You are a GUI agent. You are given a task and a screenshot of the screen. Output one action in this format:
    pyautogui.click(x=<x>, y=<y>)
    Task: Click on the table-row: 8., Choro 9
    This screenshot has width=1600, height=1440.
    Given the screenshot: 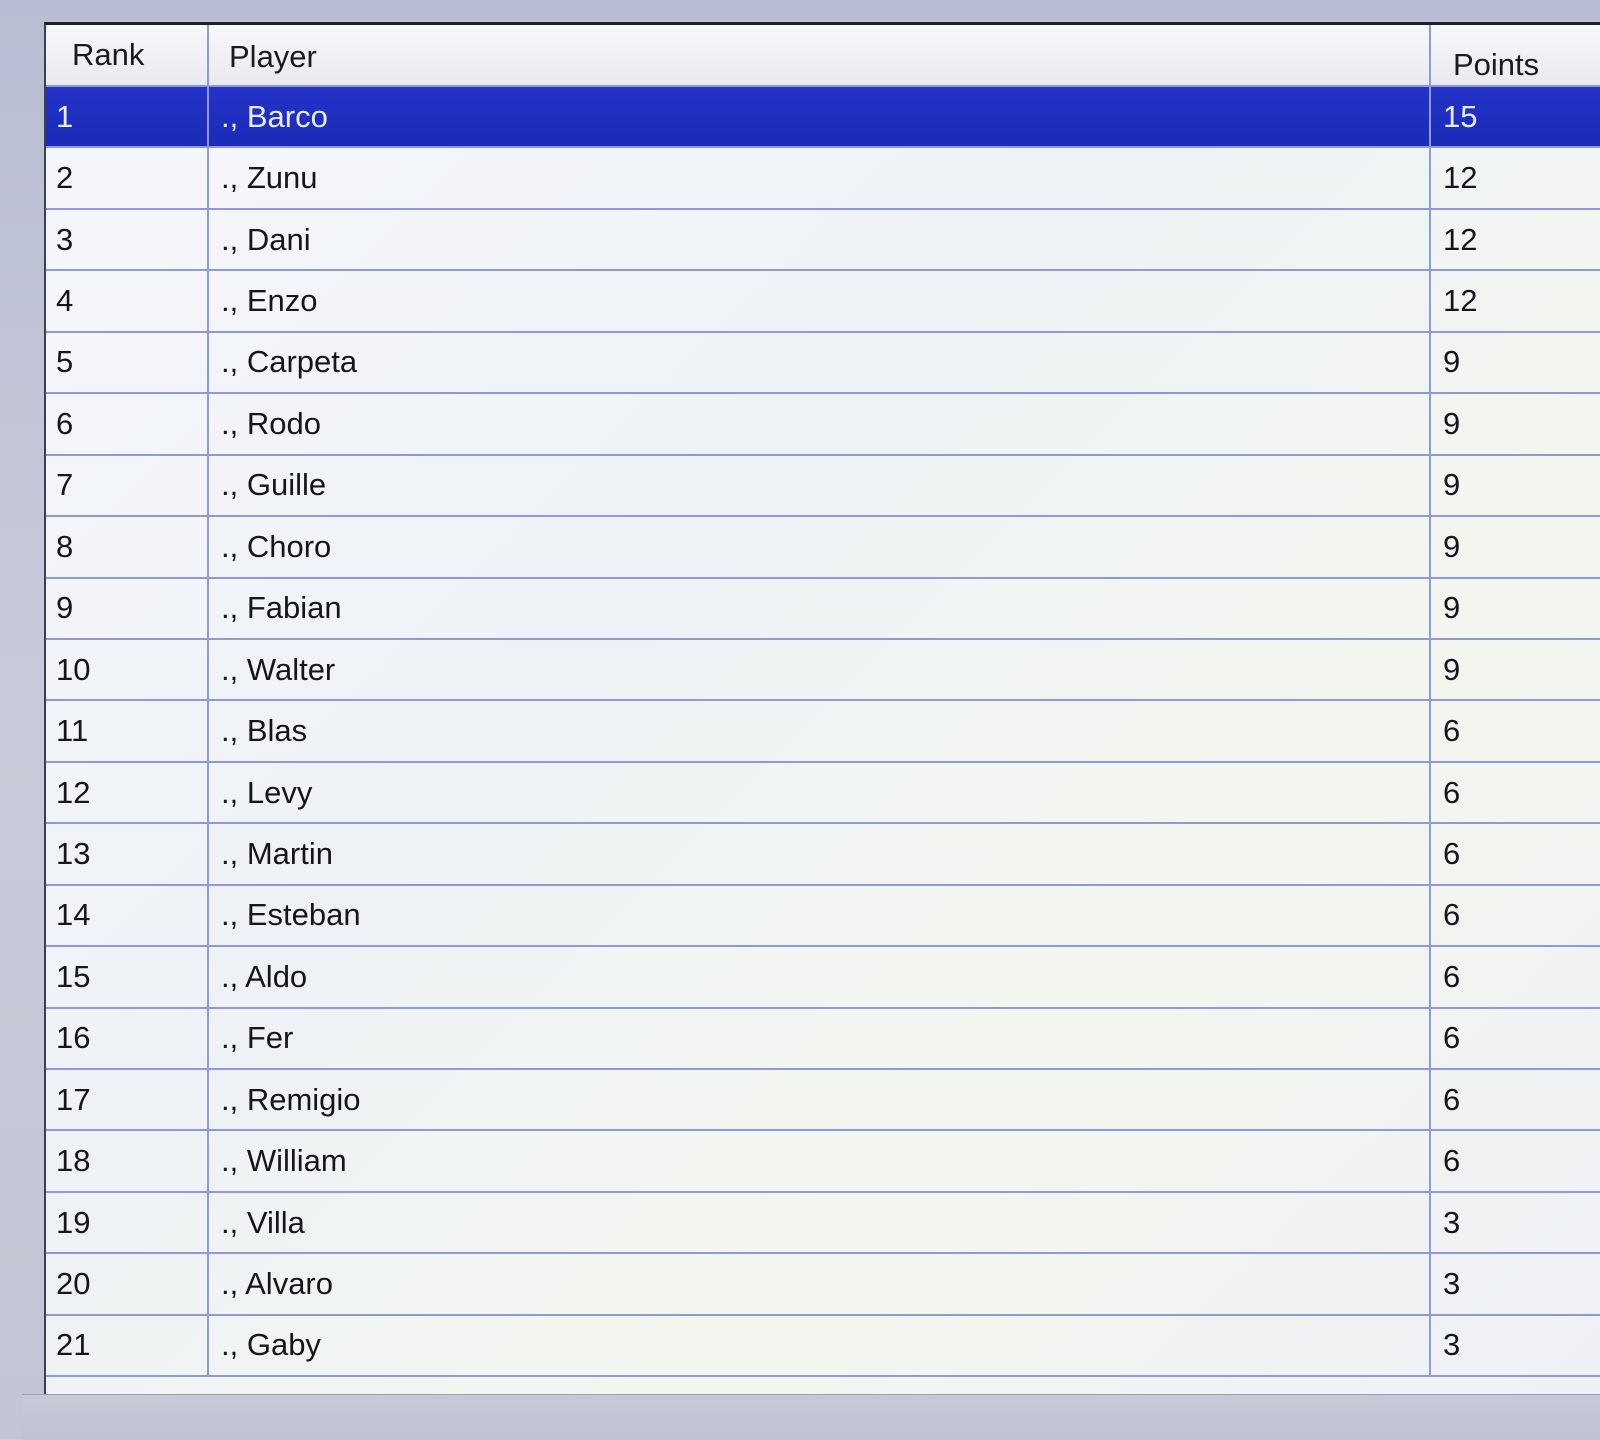 What is the action you would take?
    pyautogui.click(x=823, y=548)
    